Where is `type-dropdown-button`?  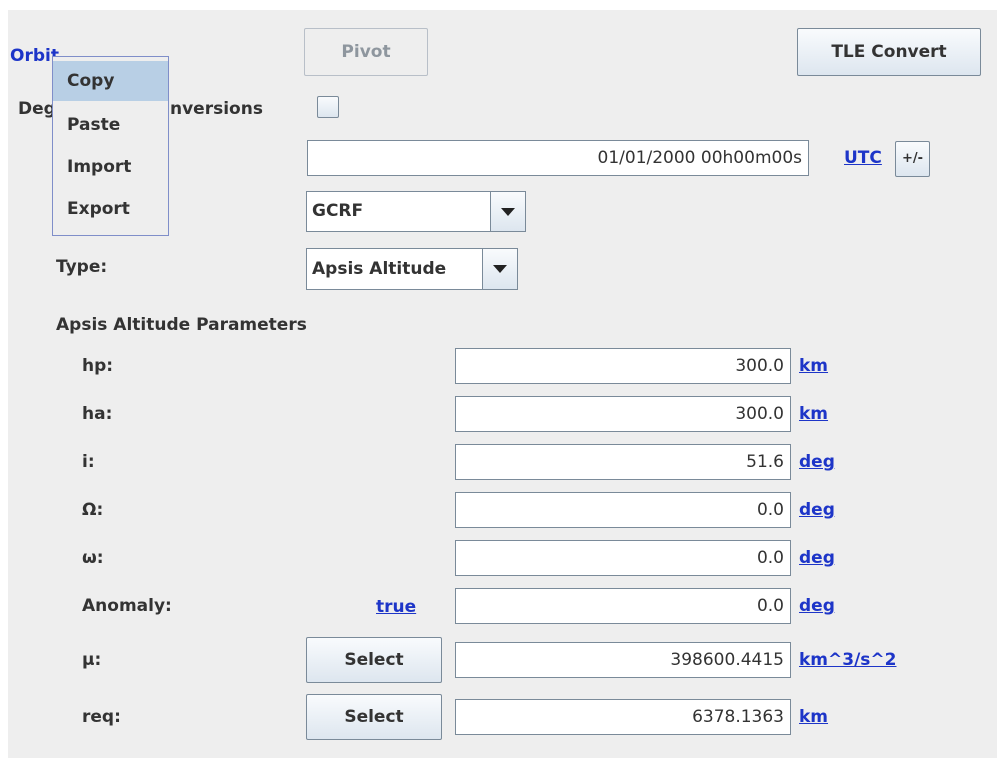
type-dropdown-button is located at coordinates (499, 269).